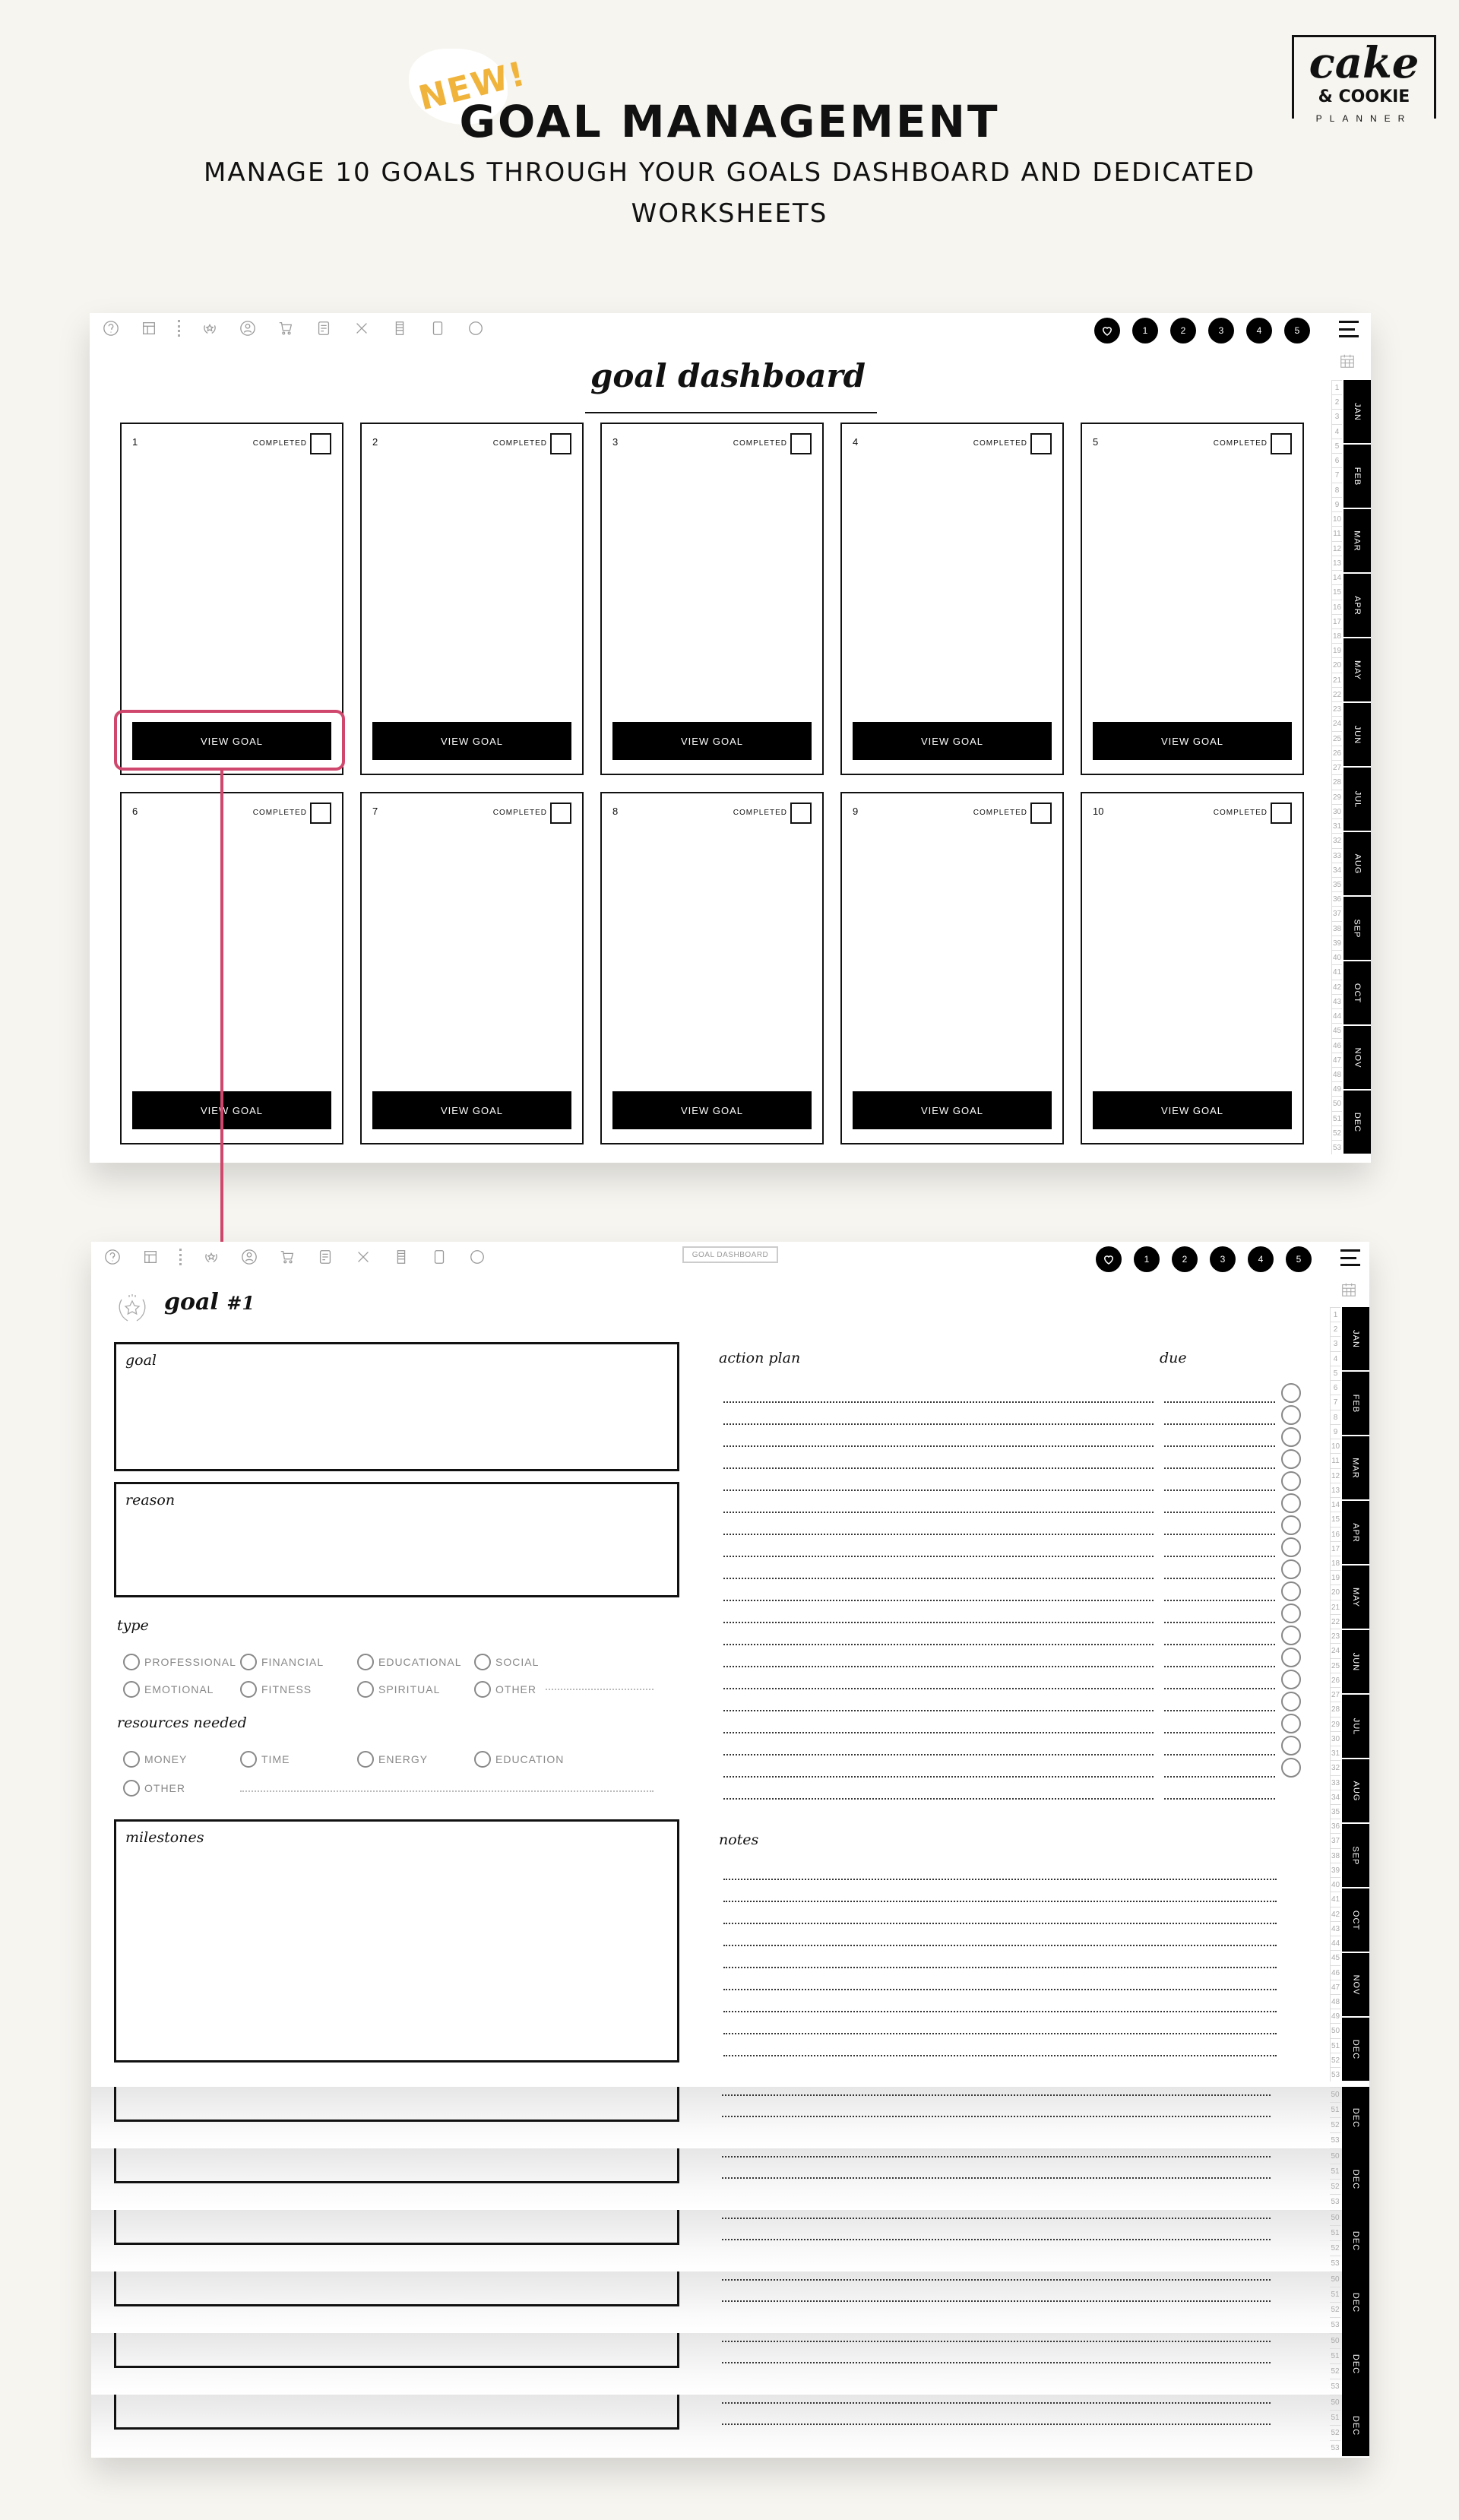 Image resolution: width=1459 pixels, height=2520 pixels. I want to click on week-tab: 15, so click(1336, 592).